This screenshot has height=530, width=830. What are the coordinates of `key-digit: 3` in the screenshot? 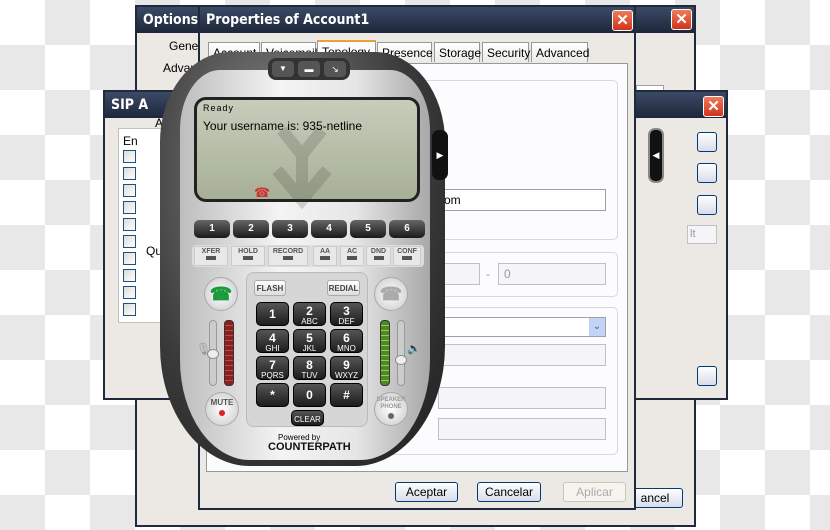 It's located at (346, 311).